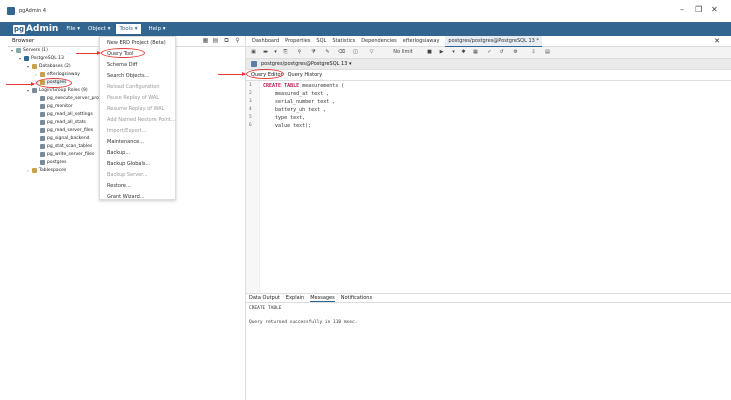 Image resolution: width=731 pixels, height=400 pixels. Describe the element at coordinates (306, 64) in the screenshot. I see `connection-label: postgres/postgres@PostgreSQL 13 ▾` at that location.